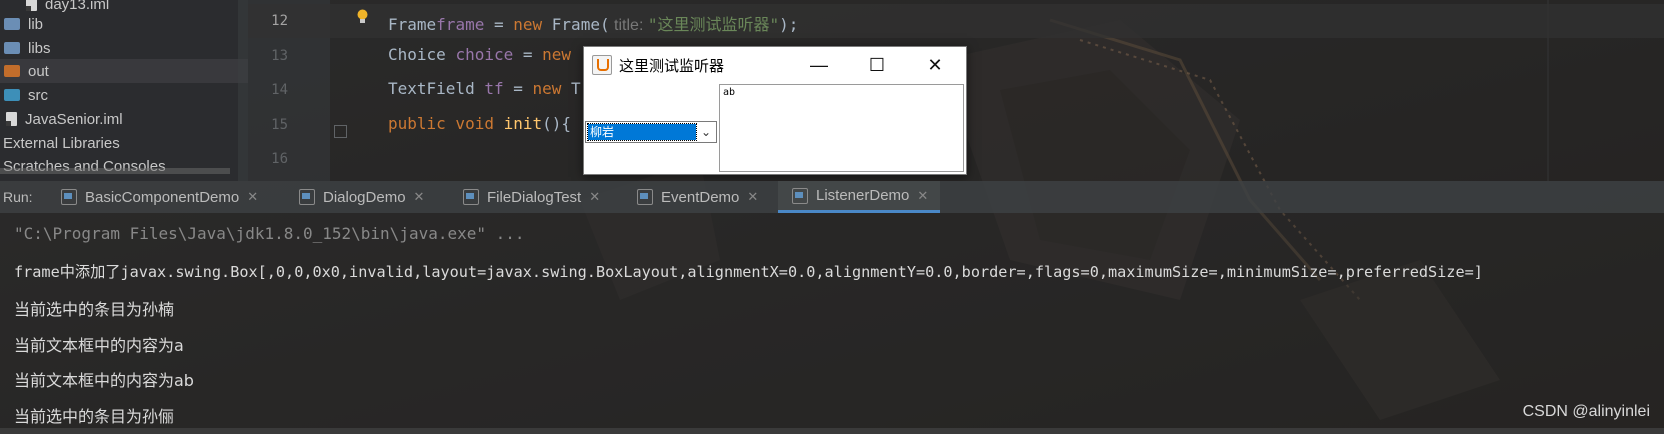 This screenshot has height=434, width=1664. What do you see at coordinates (877, 65) in the screenshot?
I see `maximize-button: ☐` at bounding box center [877, 65].